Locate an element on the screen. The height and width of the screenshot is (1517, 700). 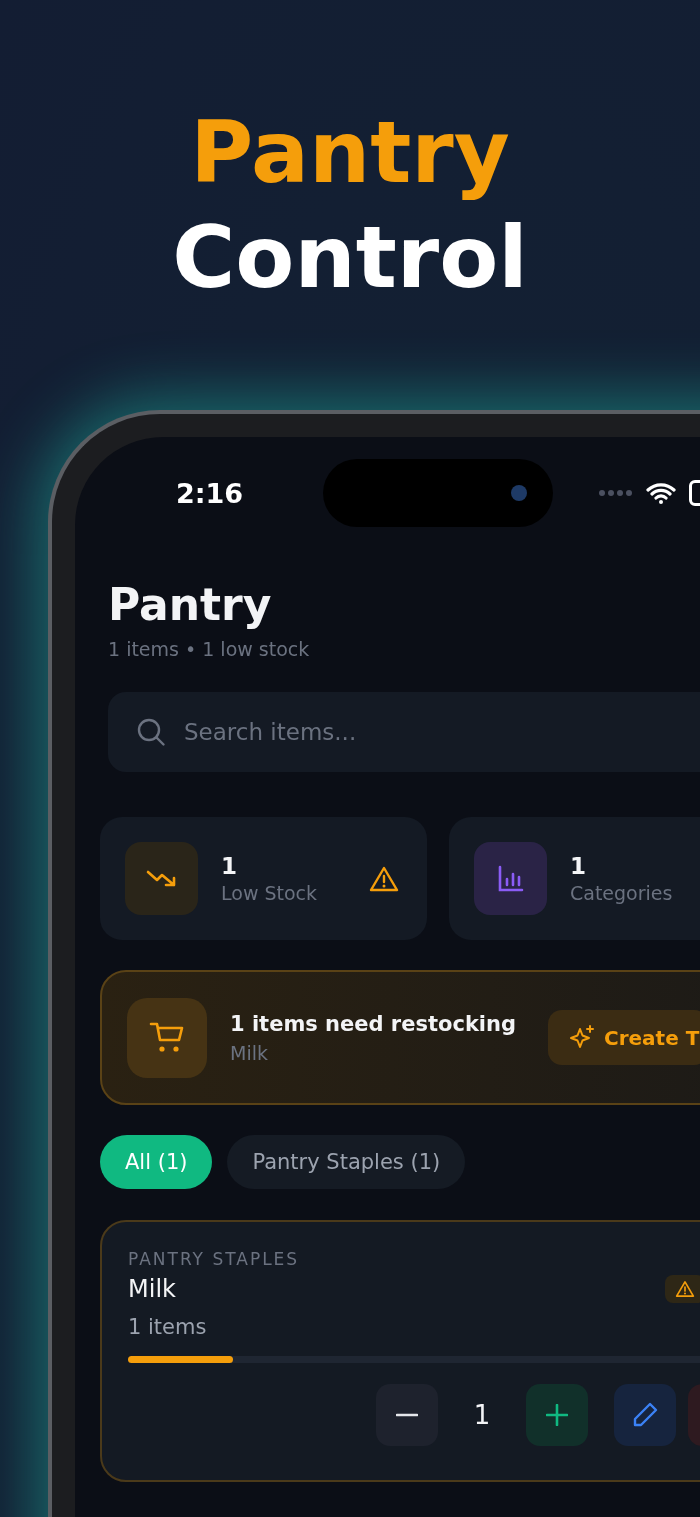
quantity-value: 1 is located at coordinates (482, 1415).